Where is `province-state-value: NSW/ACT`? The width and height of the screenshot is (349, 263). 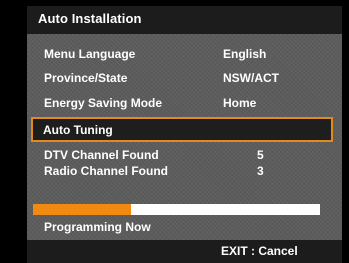
province-state-value: NSW/ACT is located at coordinates (251, 78).